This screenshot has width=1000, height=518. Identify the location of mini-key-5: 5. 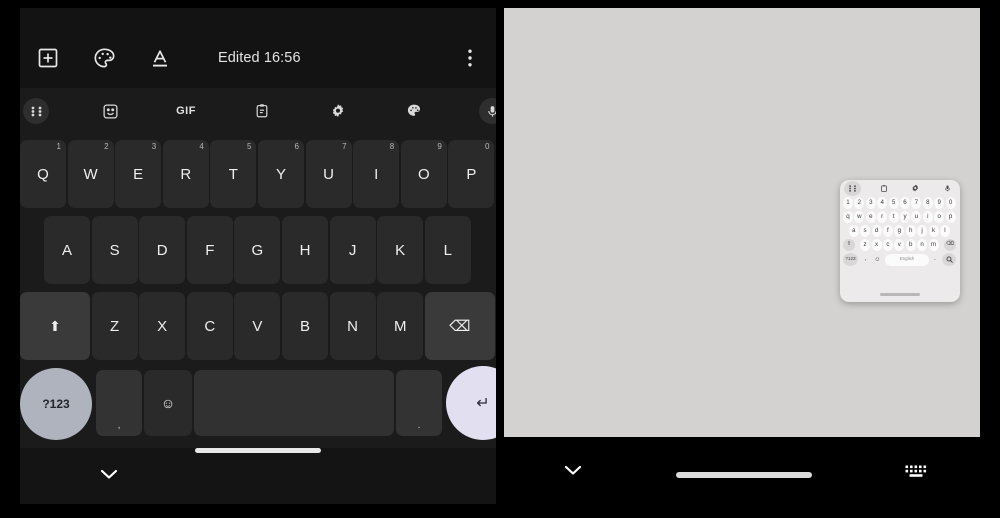
(893, 203).